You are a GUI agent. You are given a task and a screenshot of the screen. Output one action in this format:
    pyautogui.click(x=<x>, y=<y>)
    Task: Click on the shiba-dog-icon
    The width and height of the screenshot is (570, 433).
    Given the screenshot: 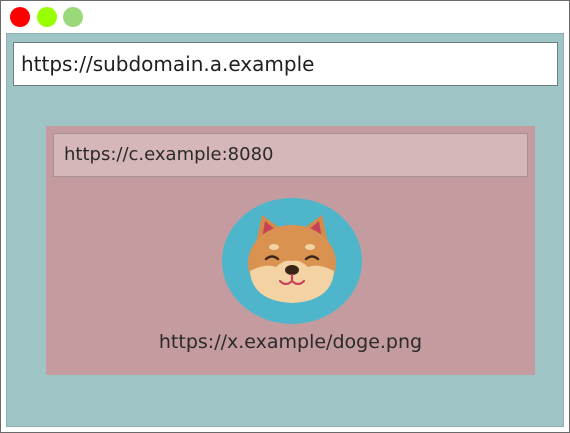 What is the action you would take?
    pyautogui.click(x=292, y=261)
    